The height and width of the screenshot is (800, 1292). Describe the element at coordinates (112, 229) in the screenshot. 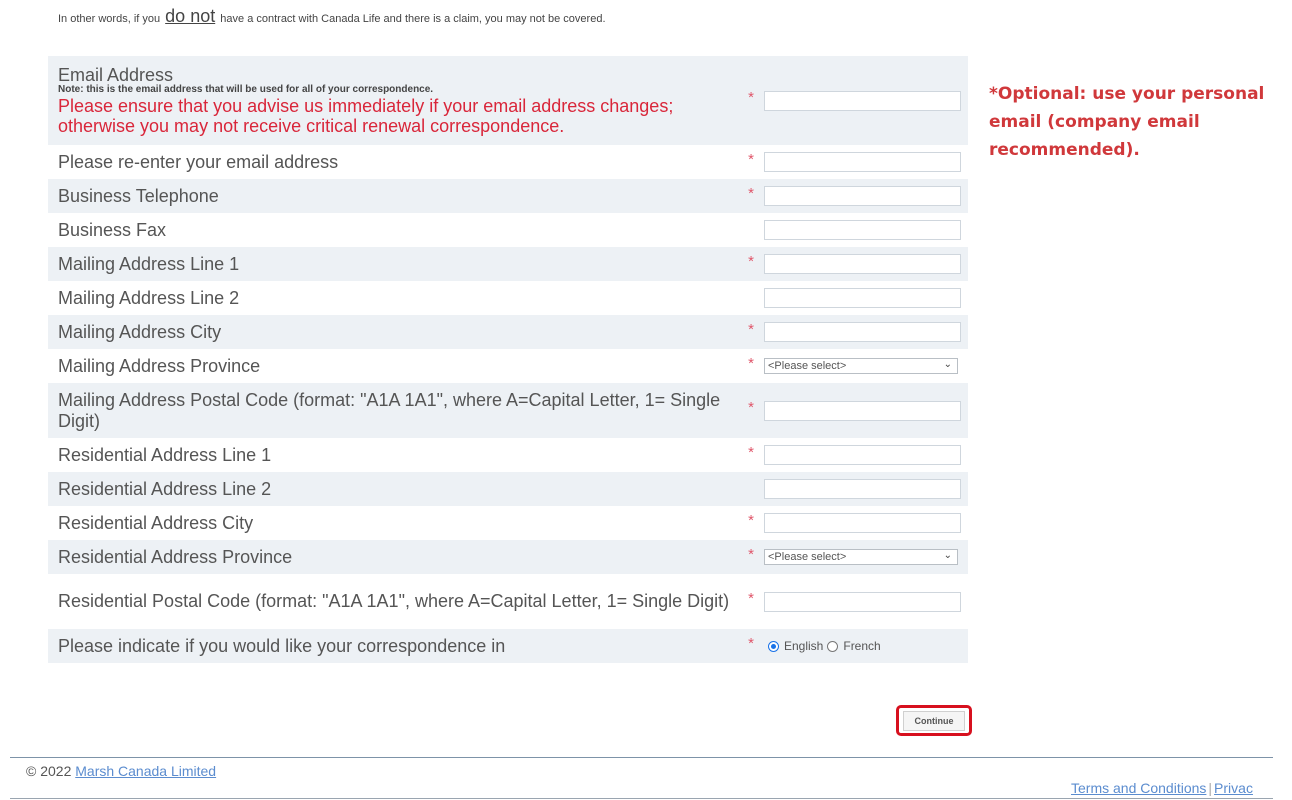

I see `field-label: Business Fax` at that location.